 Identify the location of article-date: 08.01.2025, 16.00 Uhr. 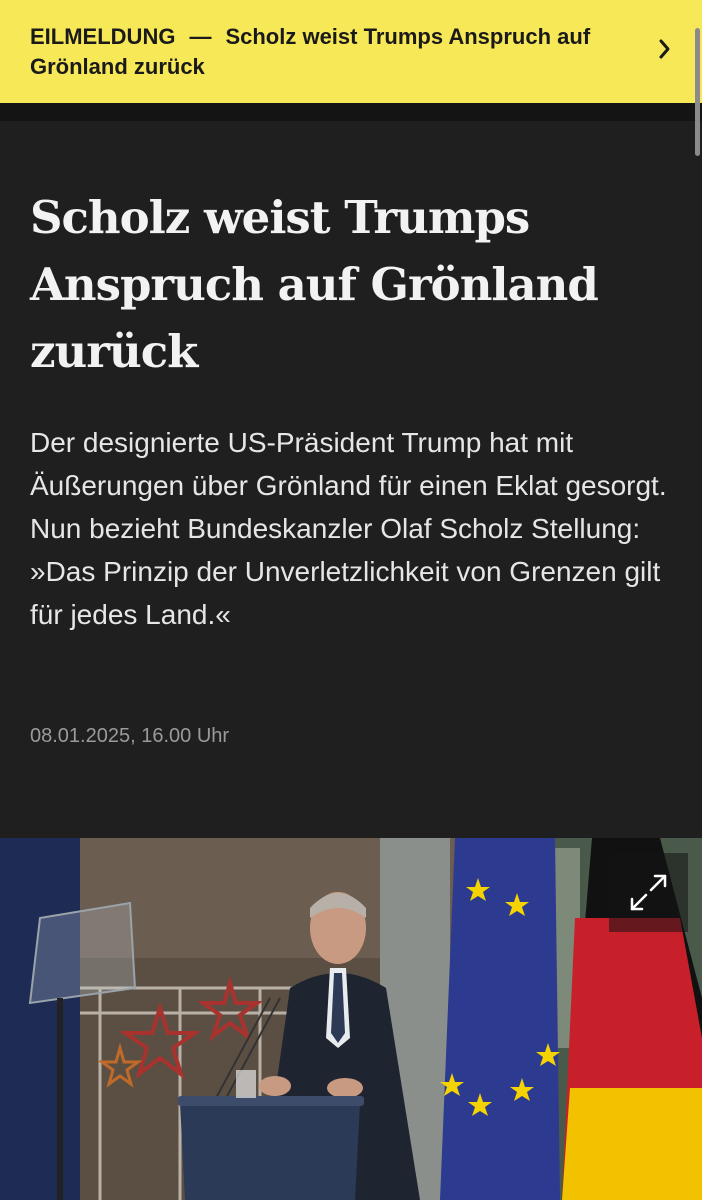
(130, 736).